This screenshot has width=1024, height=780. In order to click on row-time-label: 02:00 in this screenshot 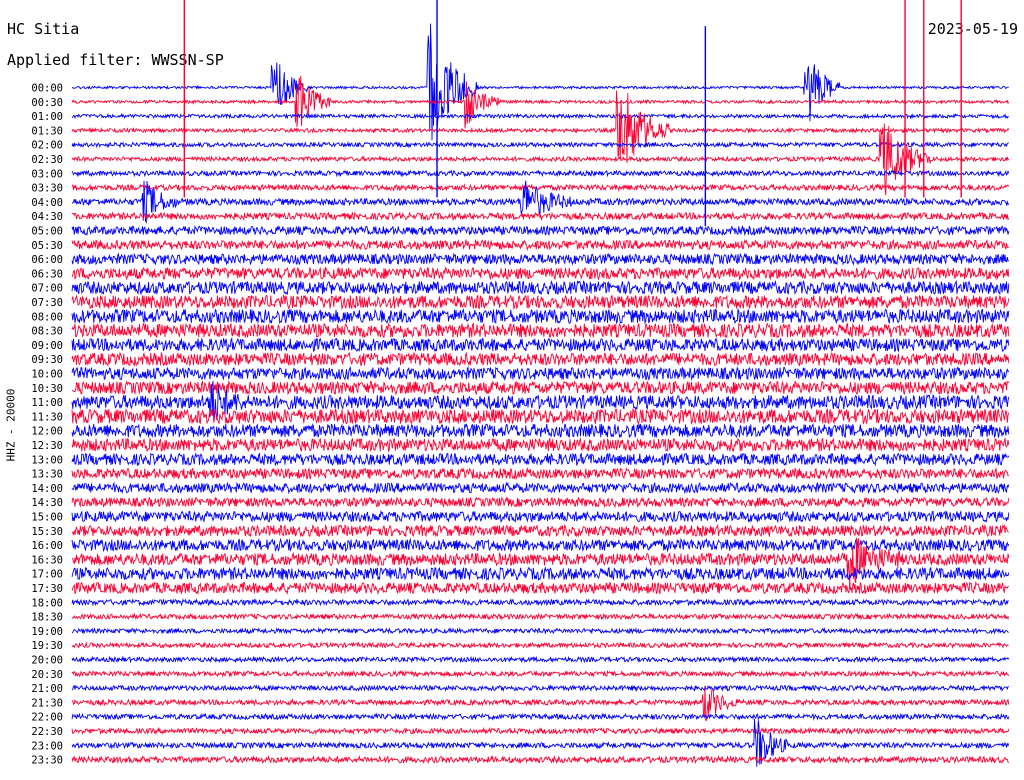, I will do `click(47, 146)`.